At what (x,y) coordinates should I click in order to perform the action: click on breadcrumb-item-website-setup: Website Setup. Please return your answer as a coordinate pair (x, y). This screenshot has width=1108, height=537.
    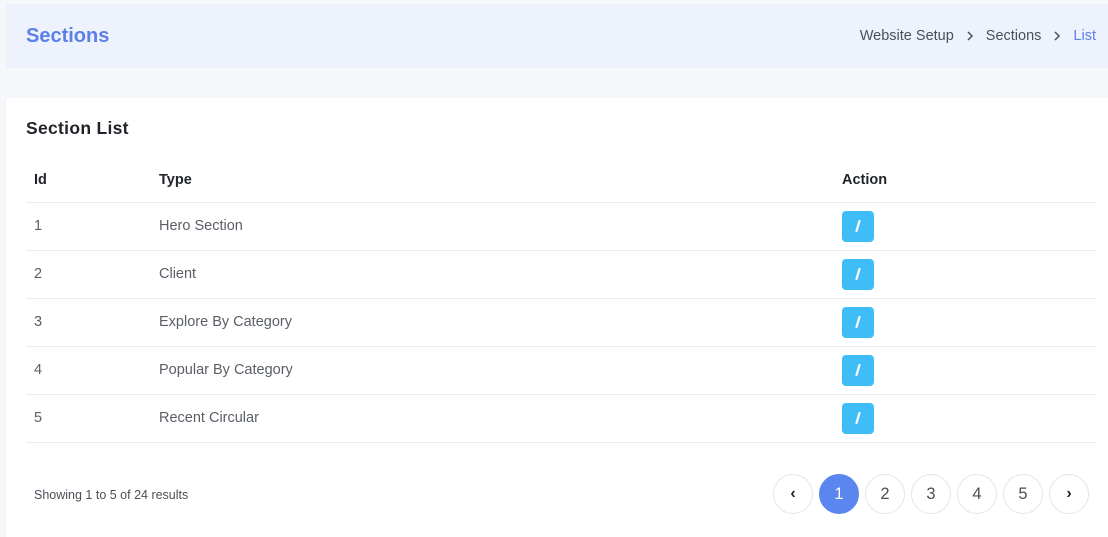
    Looking at the image, I should click on (907, 36).